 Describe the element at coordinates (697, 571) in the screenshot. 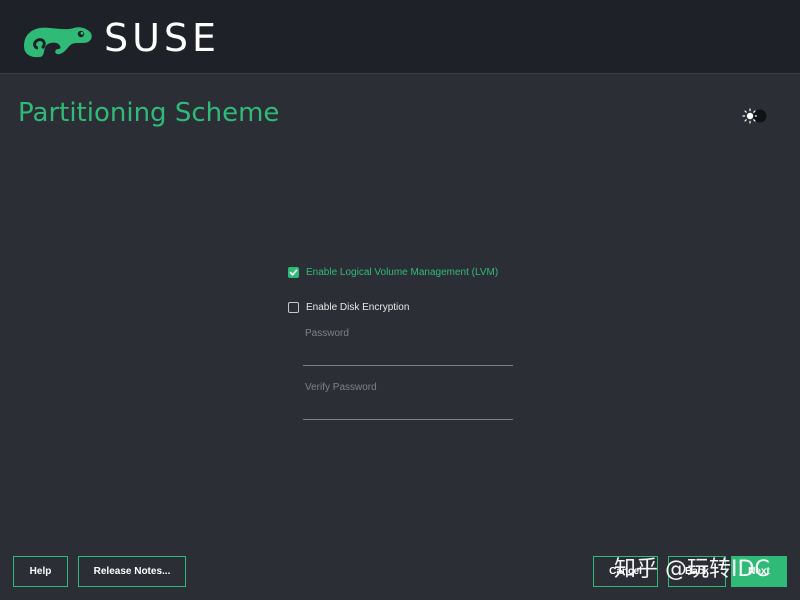

I see `back-button: Back` at that location.